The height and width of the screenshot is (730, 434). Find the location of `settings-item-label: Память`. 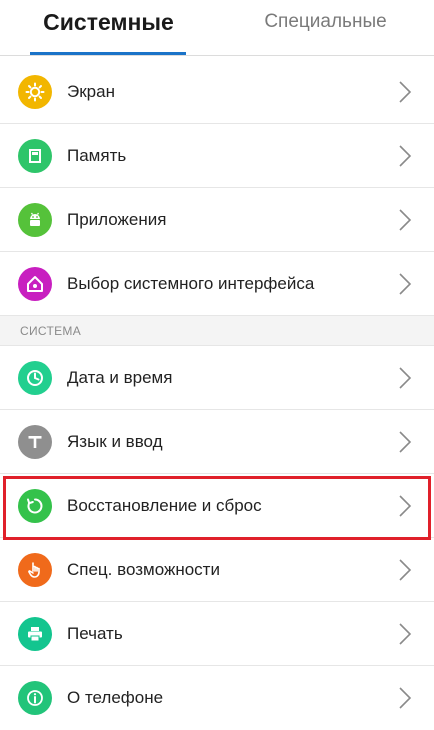

settings-item-label: Память is located at coordinates (97, 155).